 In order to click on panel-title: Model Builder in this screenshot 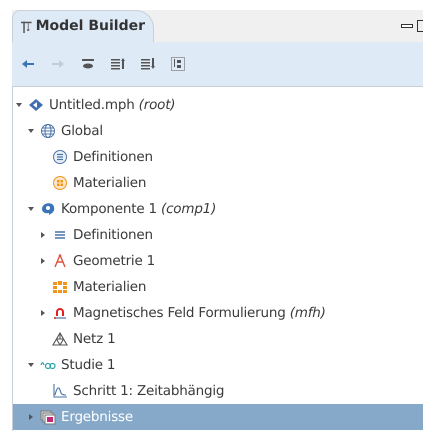, I will do `click(90, 26)`.